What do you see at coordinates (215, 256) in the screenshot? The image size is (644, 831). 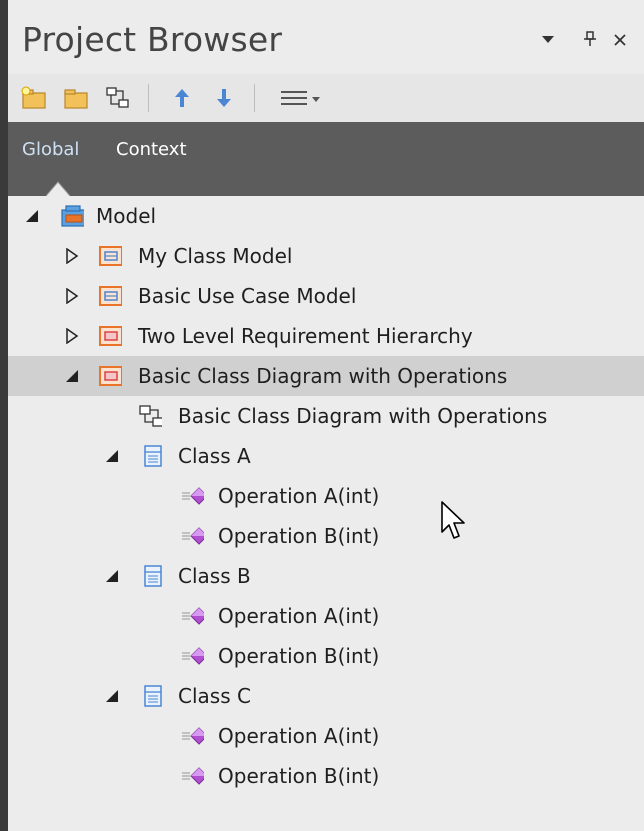 I see `tree-node-label: My Class Model` at bounding box center [215, 256].